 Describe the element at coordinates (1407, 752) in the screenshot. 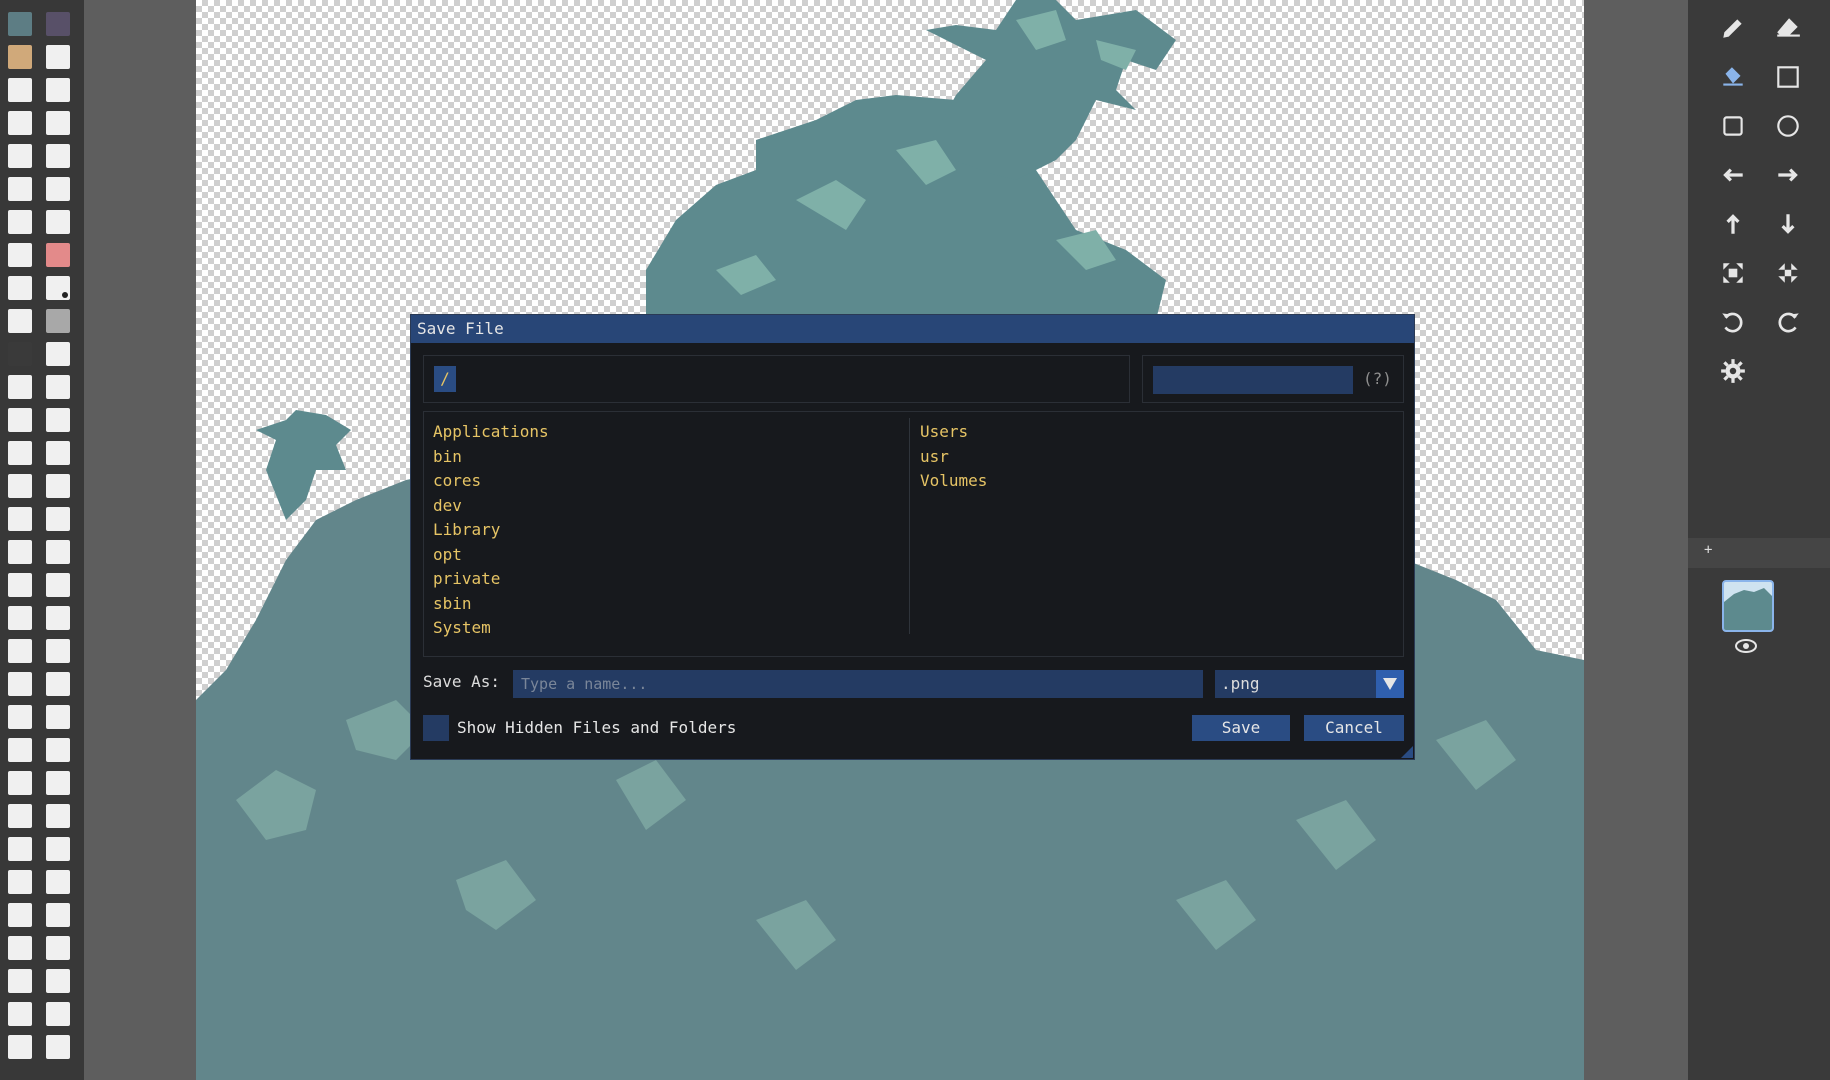

I see `resize-grip` at that location.